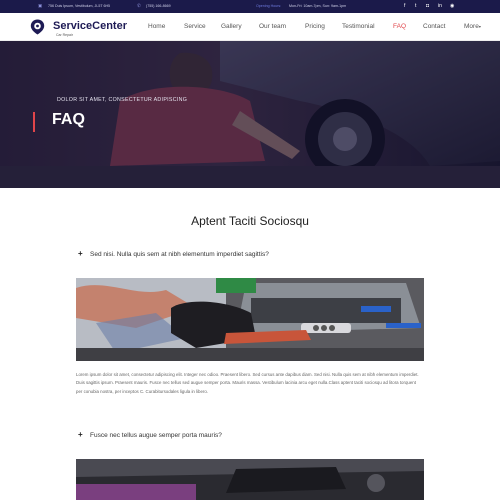 This screenshot has height=500, width=500. Describe the element at coordinates (250, 221) in the screenshot. I see `section-title: Aptent Taciti Sociosqu` at that location.